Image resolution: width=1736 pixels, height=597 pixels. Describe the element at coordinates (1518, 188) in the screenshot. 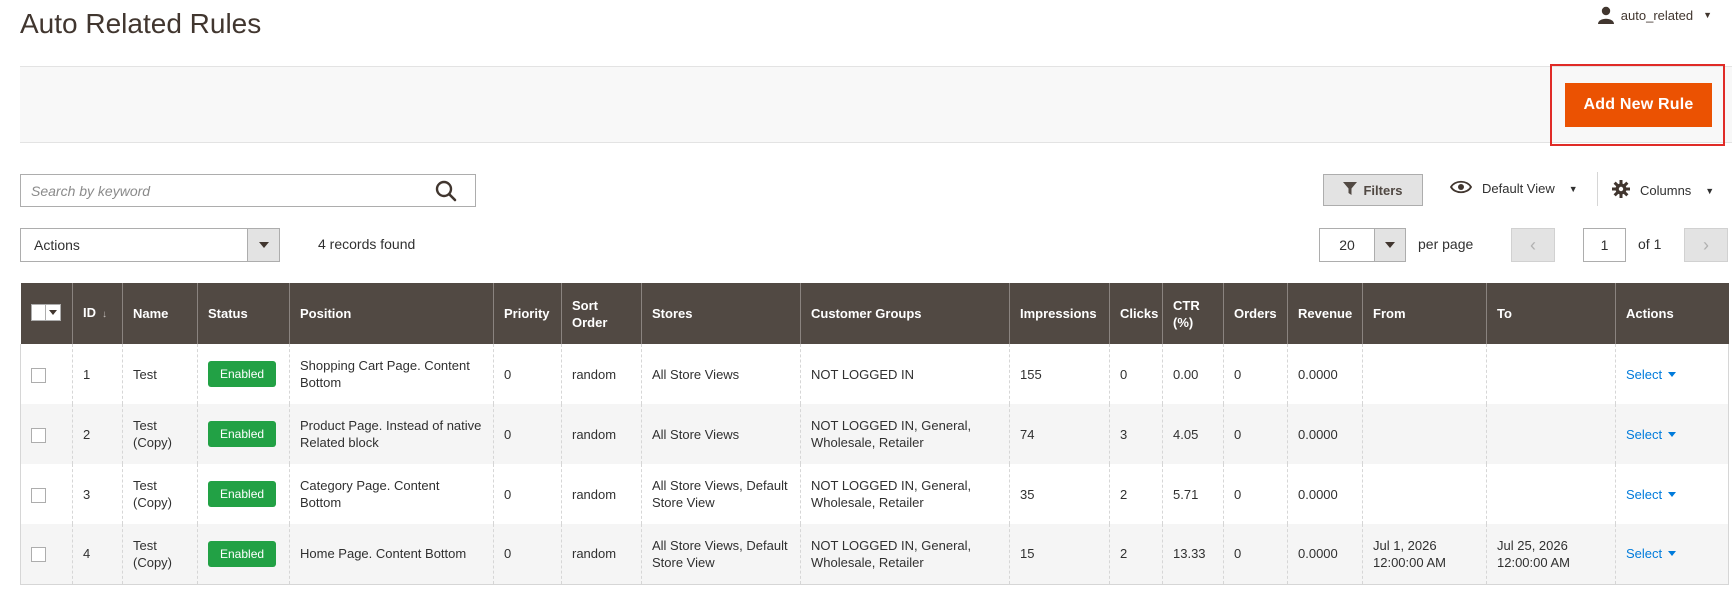

I see `view-label: Default View` at that location.